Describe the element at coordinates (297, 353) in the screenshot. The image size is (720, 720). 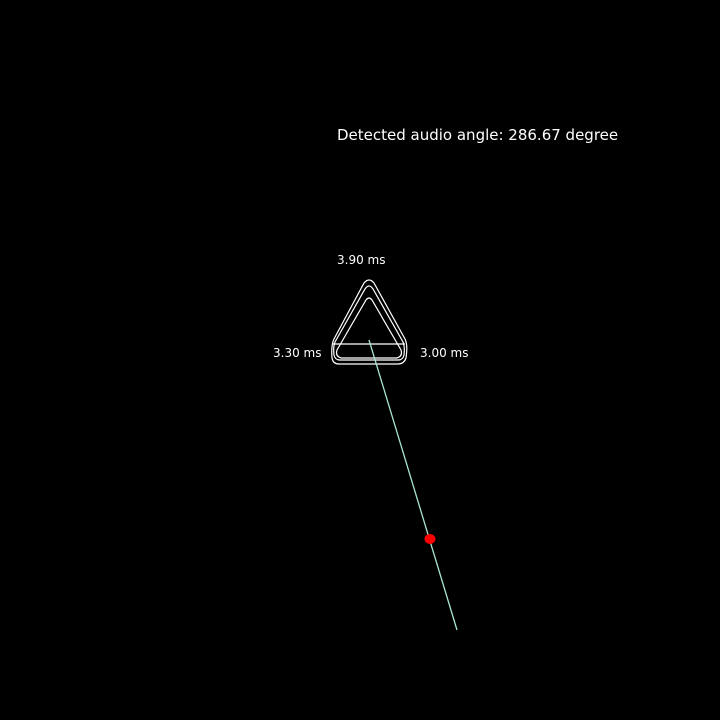
I see `mic-delay-left-label: 3.30 ms` at that location.